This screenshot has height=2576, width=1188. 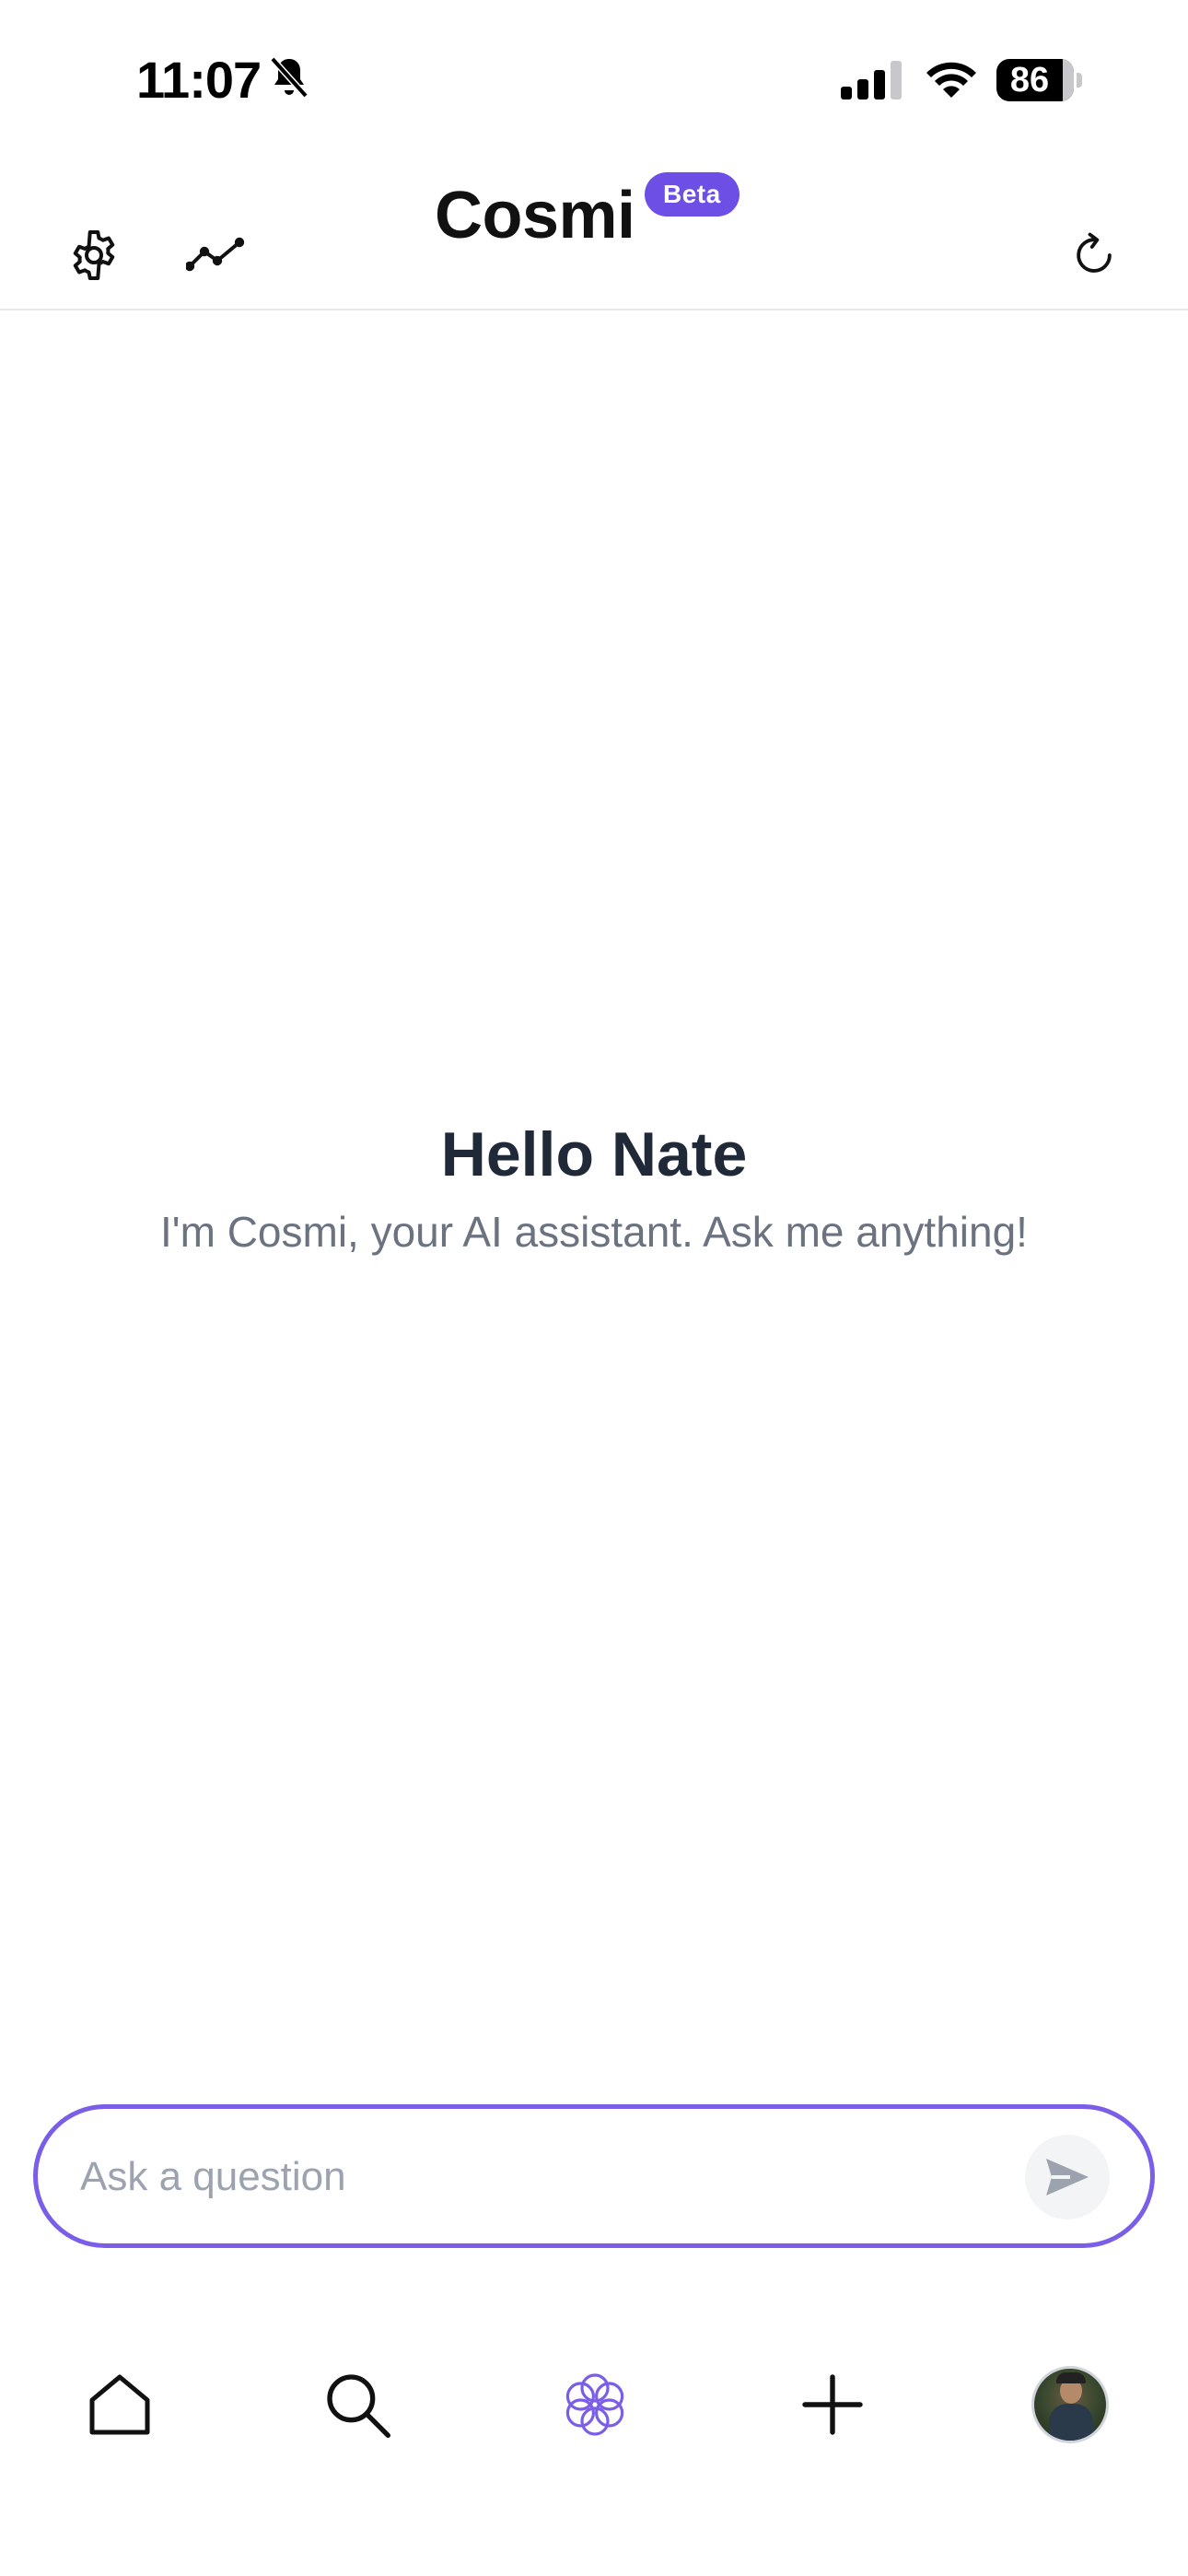 I want to click on status-bar: 11:07 86, so click(x=594, y=80).